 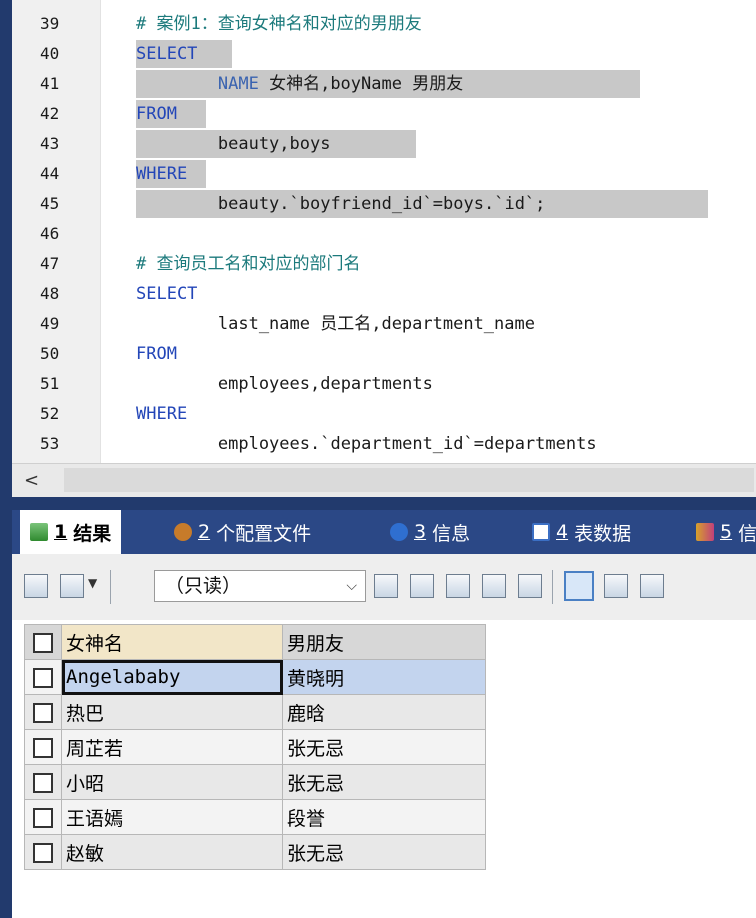 What do you see at coordinates (92, 533) in the screenshot?
I see `tab-label: 结果` at bounding box center [92, 533].